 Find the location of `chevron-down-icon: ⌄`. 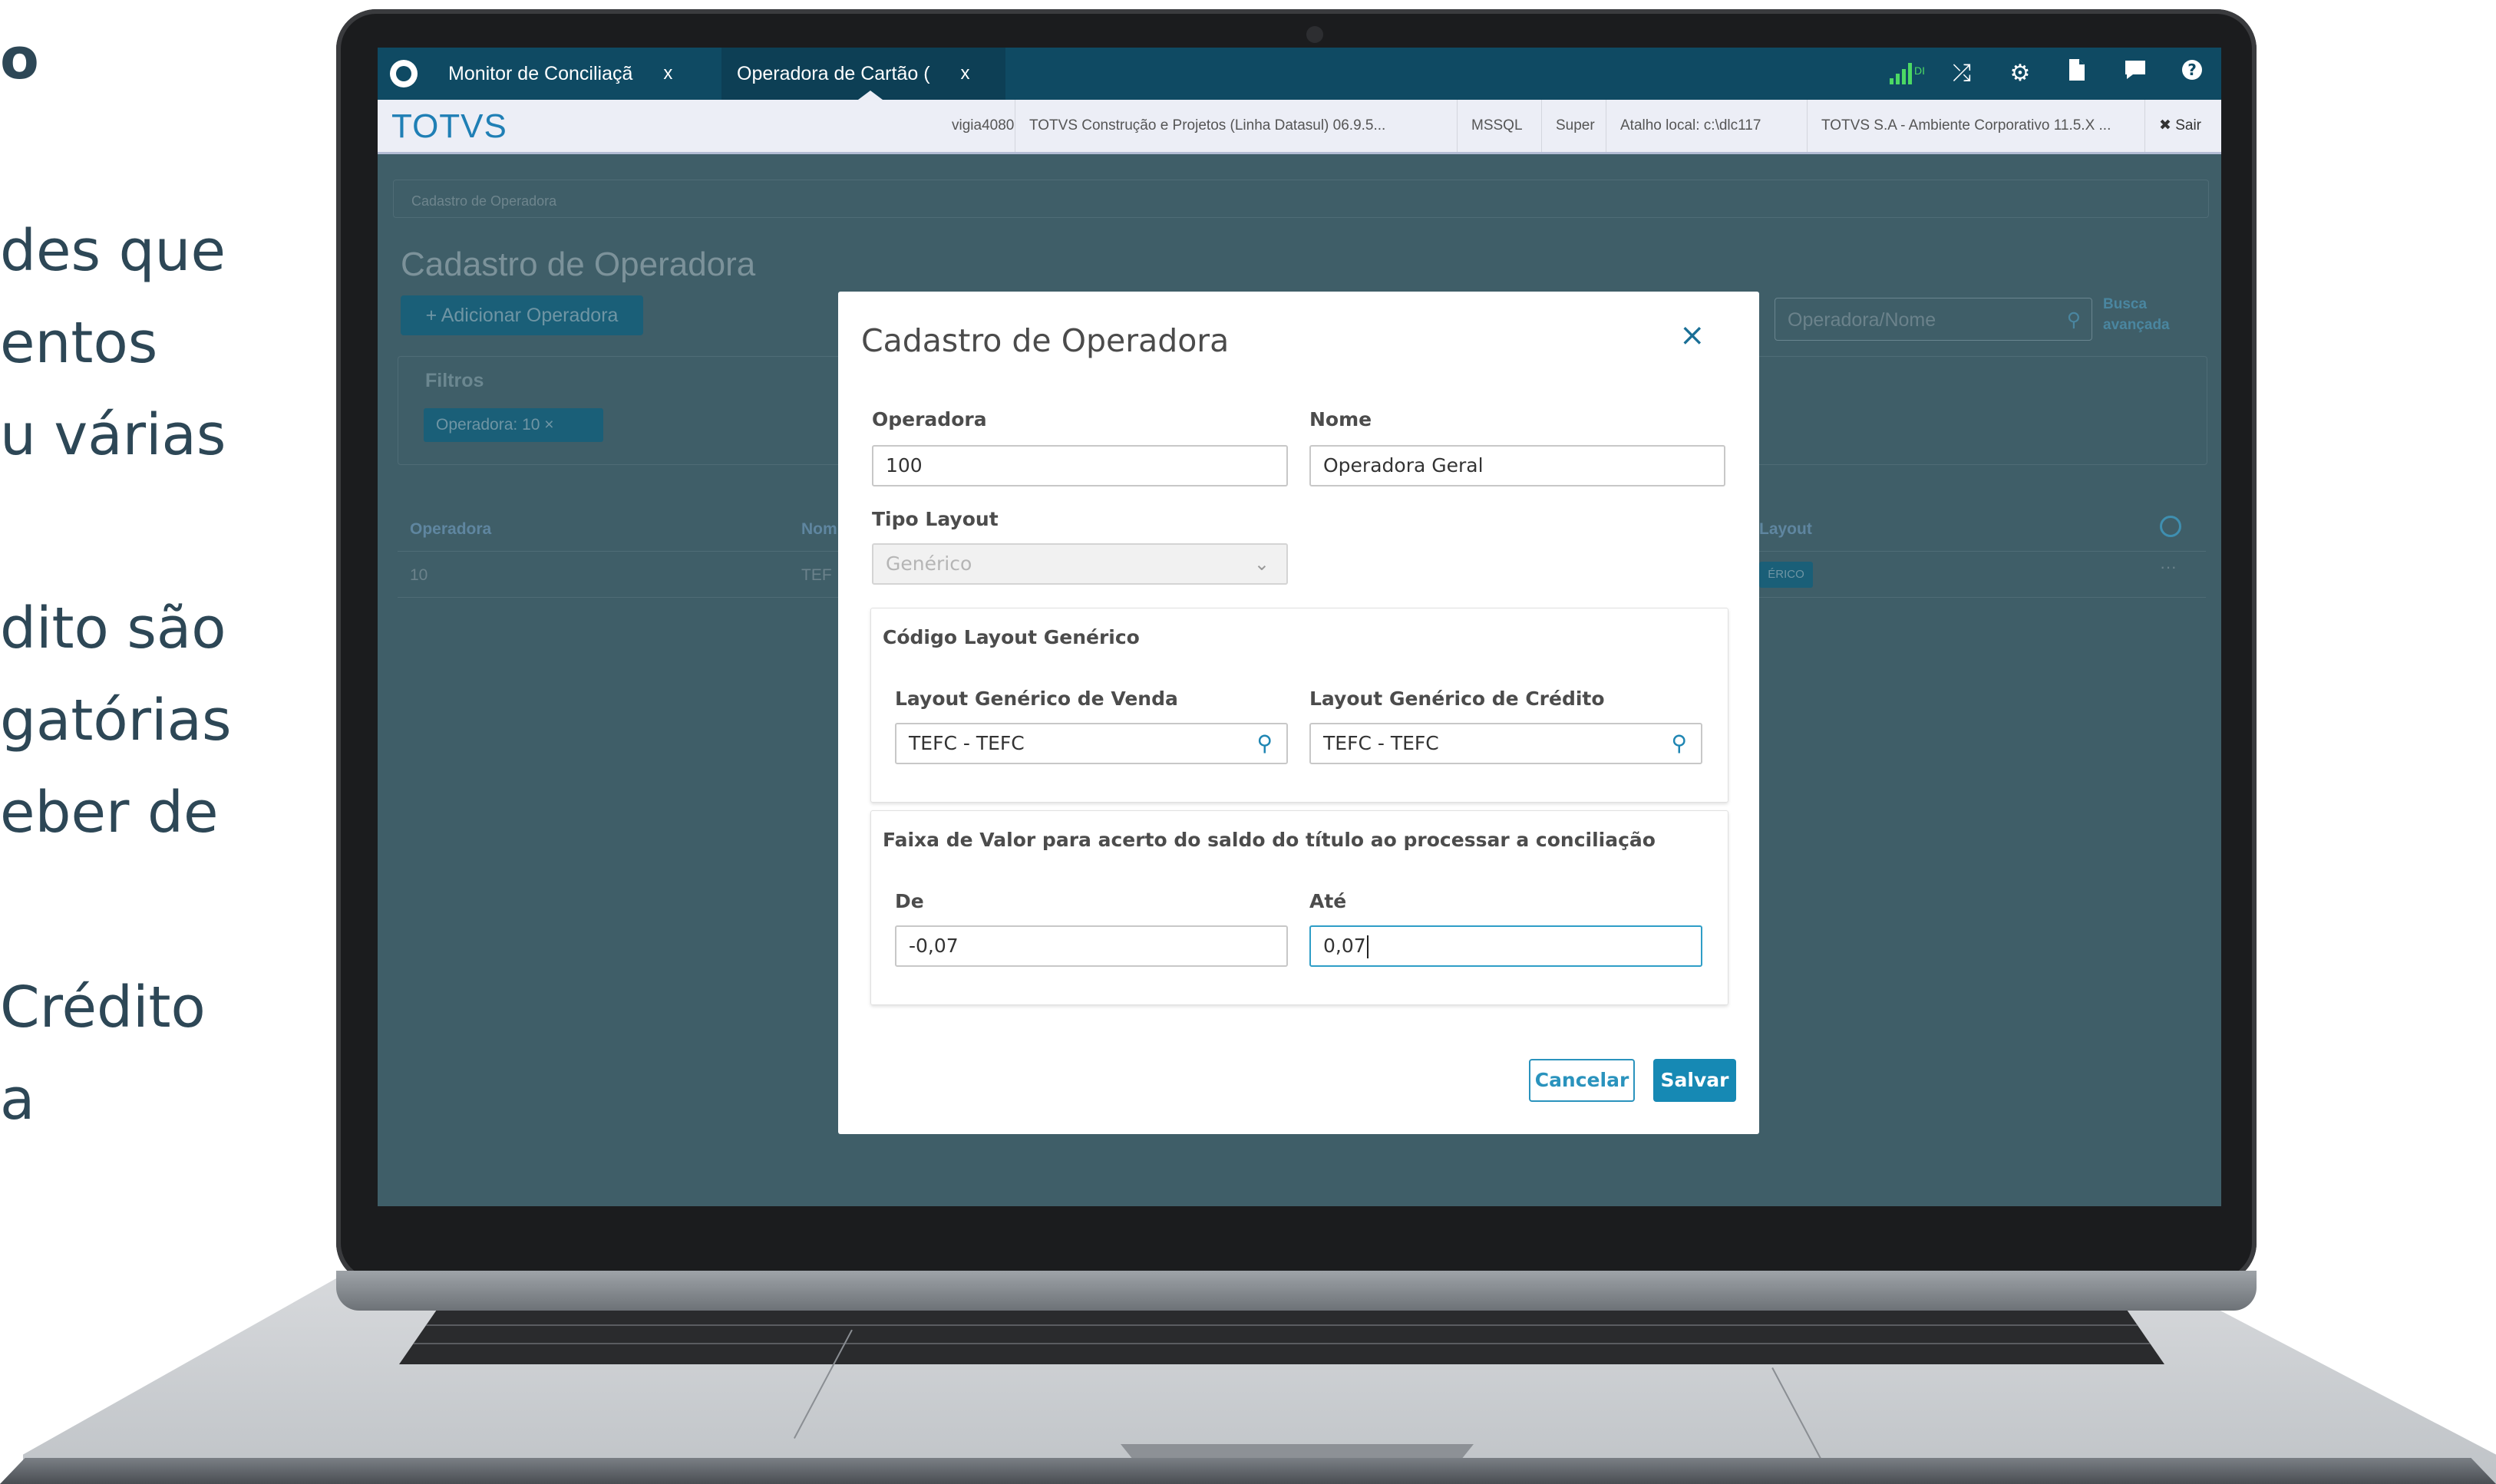

chevron-down-icon: ⌄ is located at coordinates (1261, 564).